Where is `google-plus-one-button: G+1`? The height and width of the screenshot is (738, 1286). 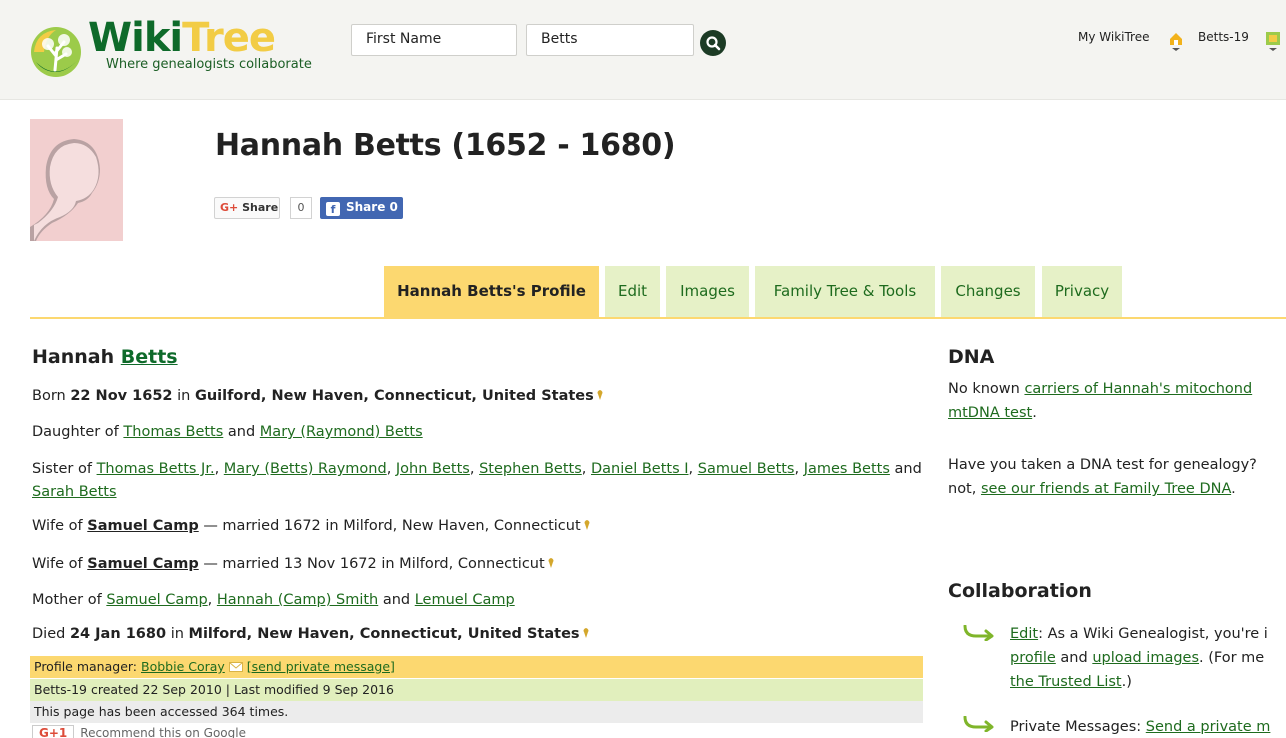
google-plus-one-button: G+1 is located at coordinates (53, 731).